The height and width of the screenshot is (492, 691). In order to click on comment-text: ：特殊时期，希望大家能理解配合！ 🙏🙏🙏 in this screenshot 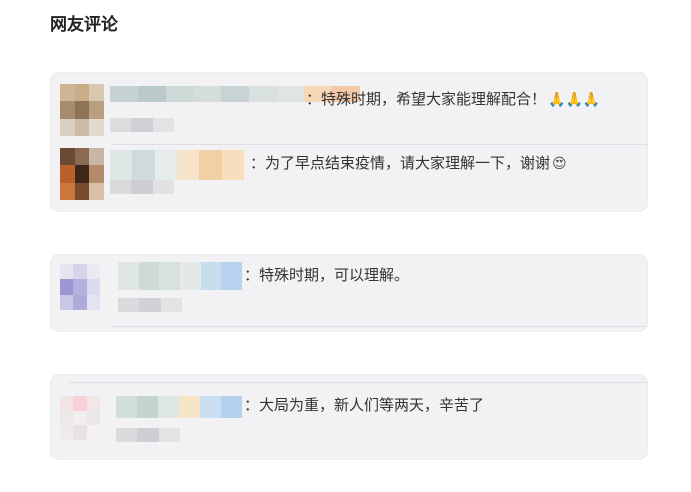, I will do `click(453, 99)`.